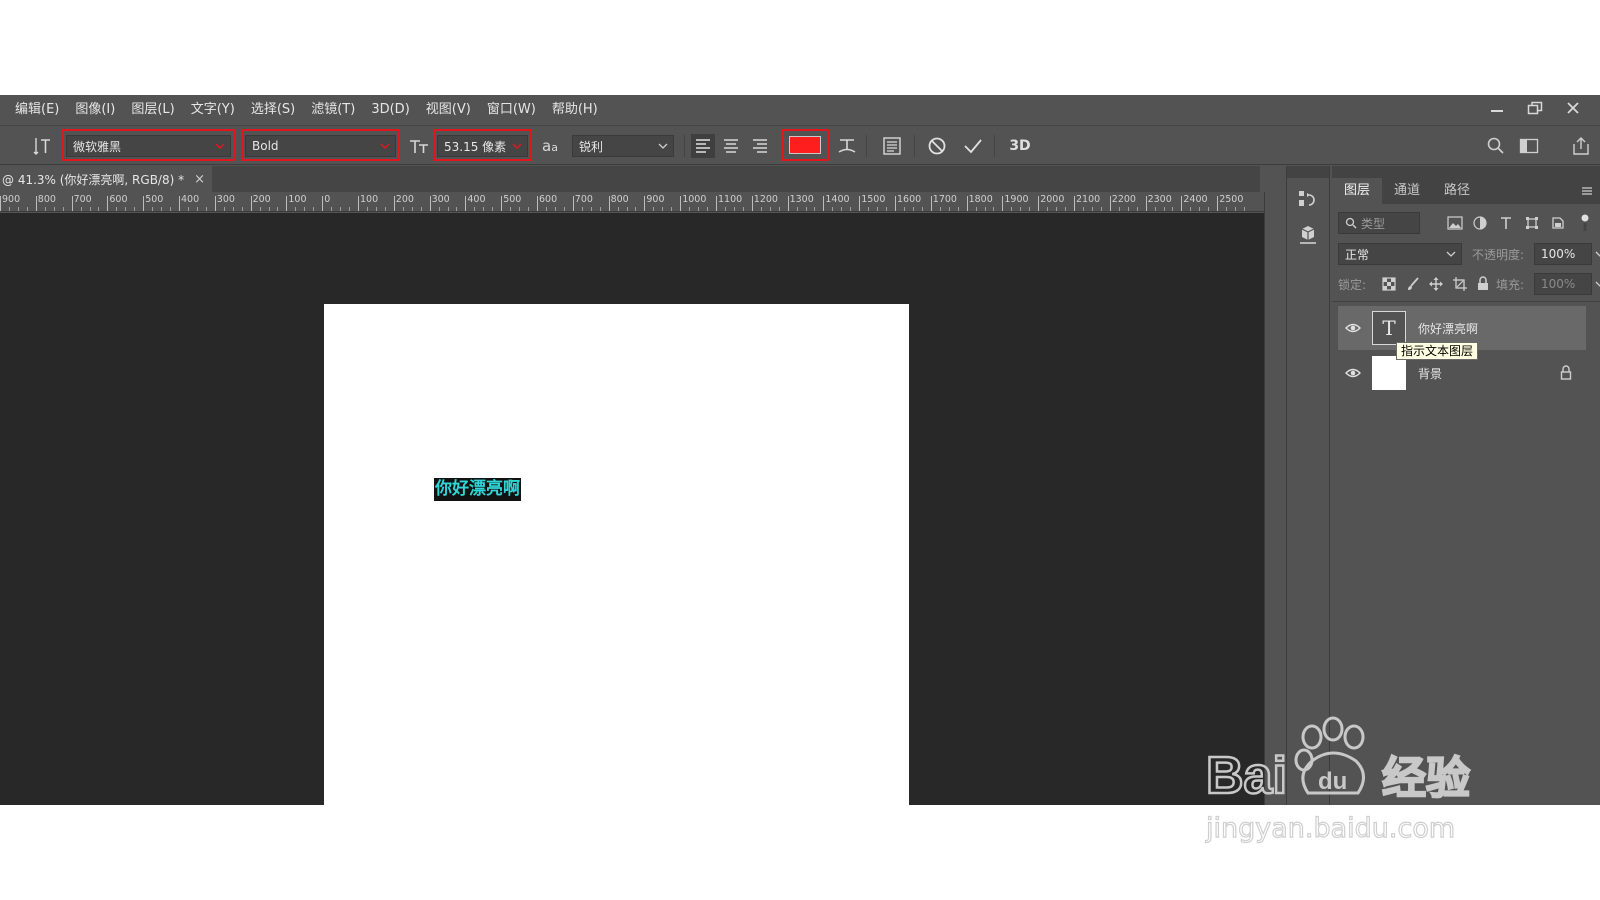  I want to click on align-right-button, so click(760, 146).